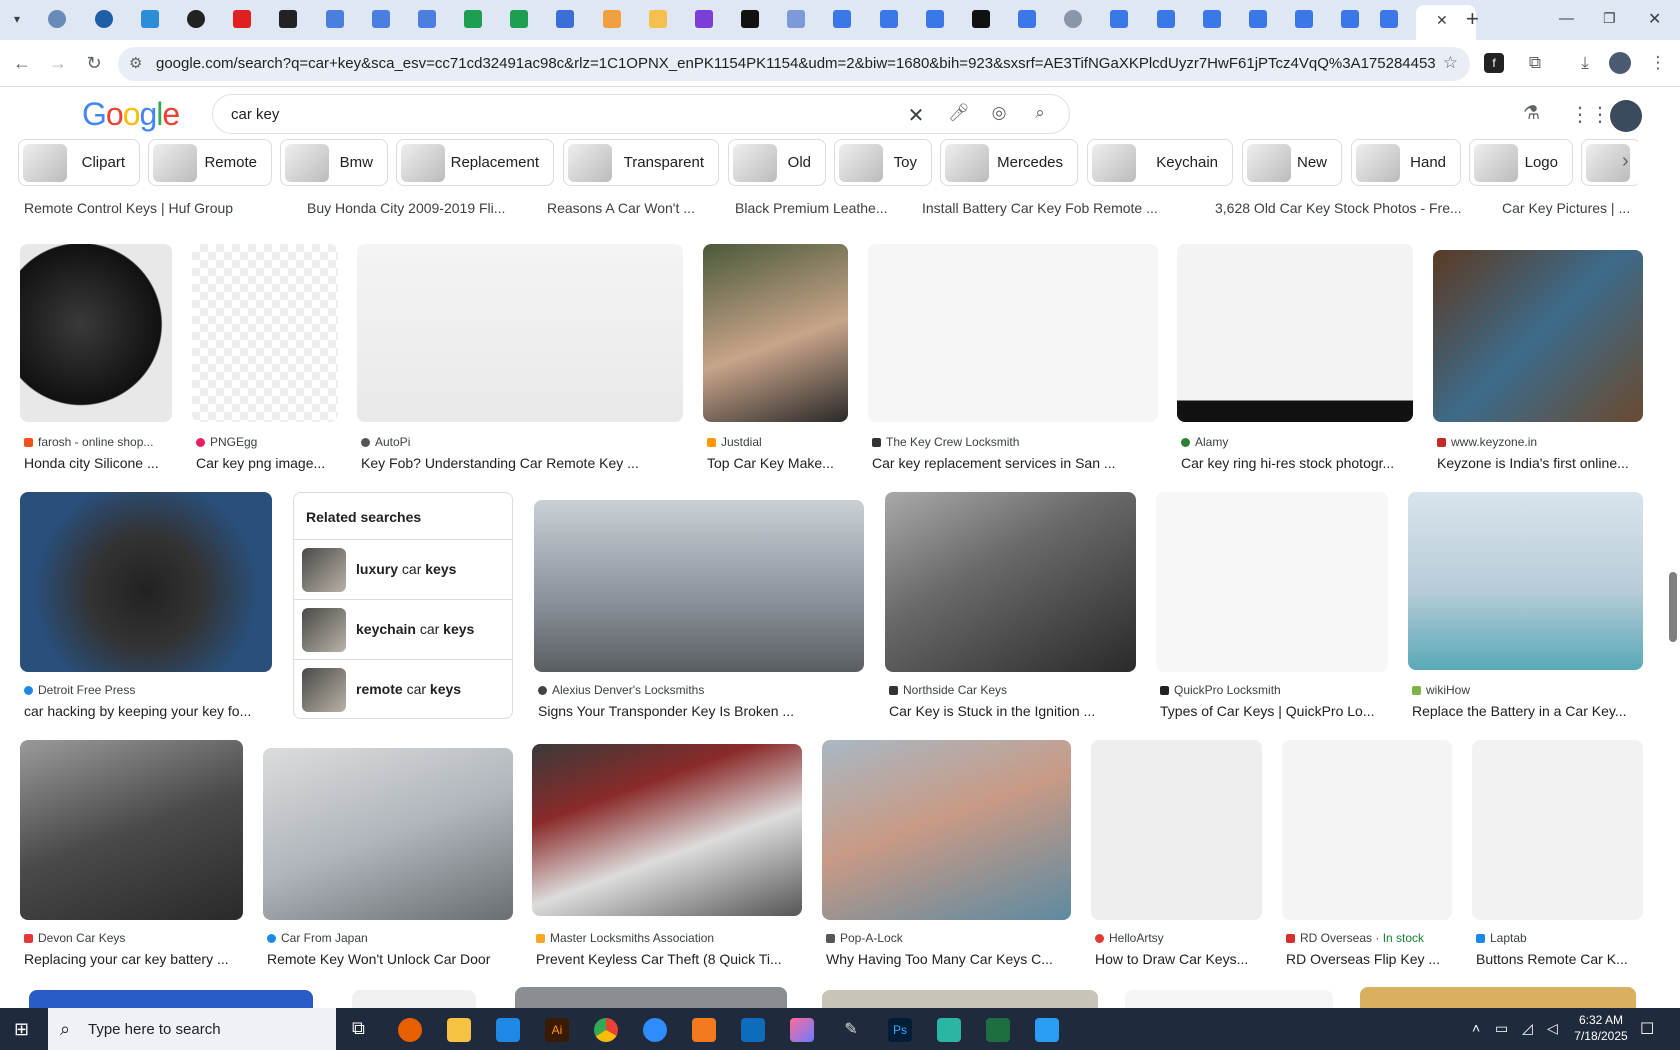 The height and width of the screenshot is (1050, 1680). Describe the element at coordinates (1527, 1028) in the screenshot. I see `wifi-icon: ◿` at that location.